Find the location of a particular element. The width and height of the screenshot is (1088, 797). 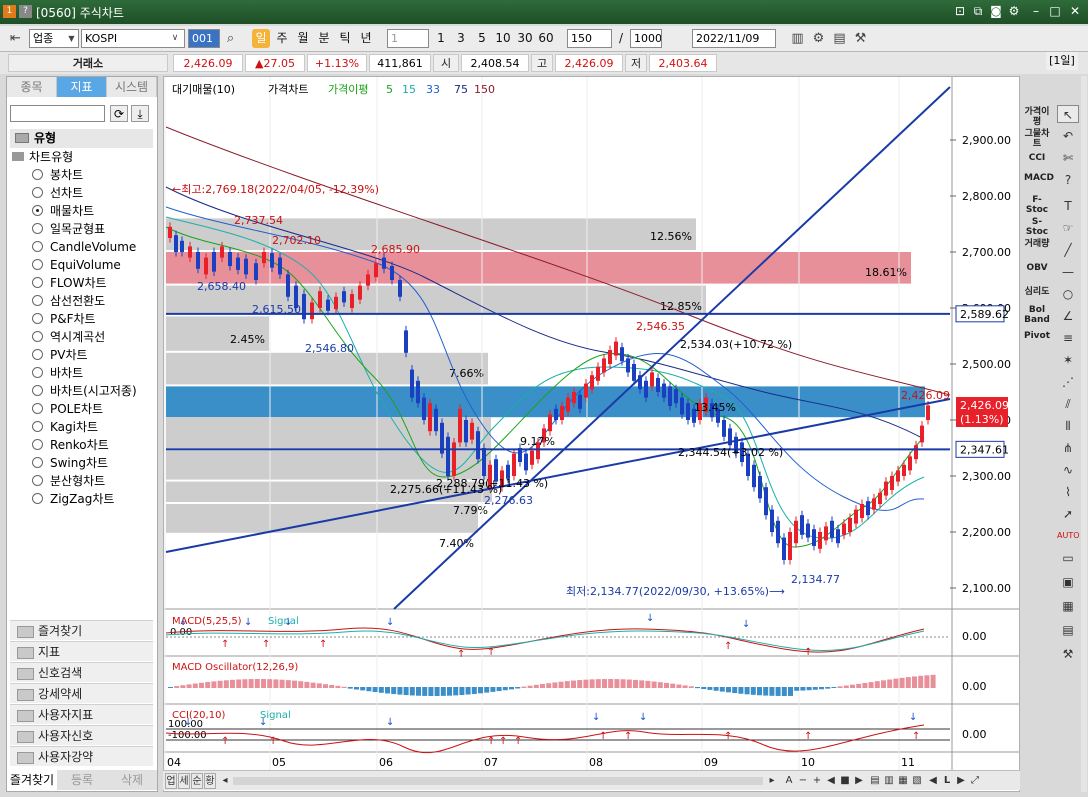

mode-se-button: 세 is located at coordinates (184, 781).